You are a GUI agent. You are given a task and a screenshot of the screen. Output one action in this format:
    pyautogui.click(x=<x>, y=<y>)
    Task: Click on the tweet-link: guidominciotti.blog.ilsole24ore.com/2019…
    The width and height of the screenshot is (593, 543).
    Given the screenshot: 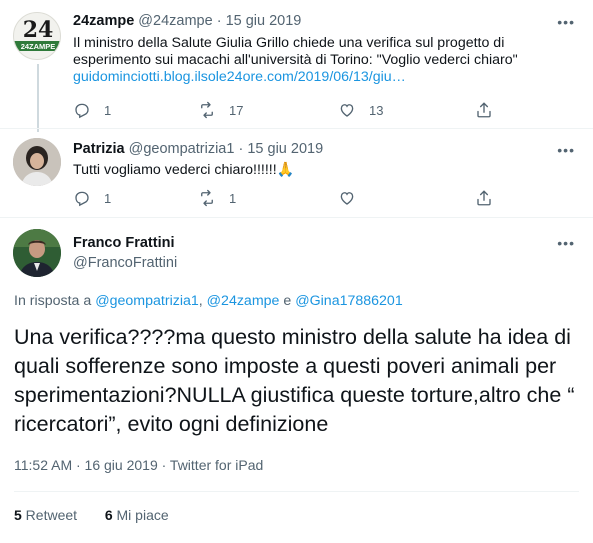 What is the action you would take?
    pyautogui.click(x=239, y=77)
    